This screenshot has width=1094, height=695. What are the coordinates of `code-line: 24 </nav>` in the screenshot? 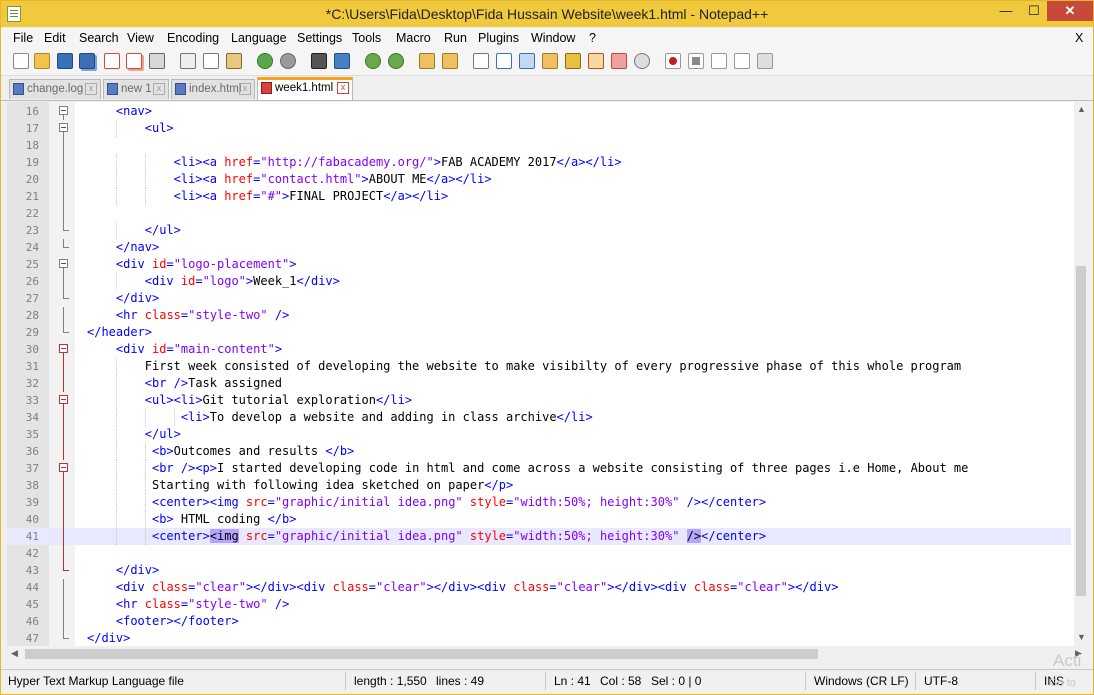 It's located at (539, 247).